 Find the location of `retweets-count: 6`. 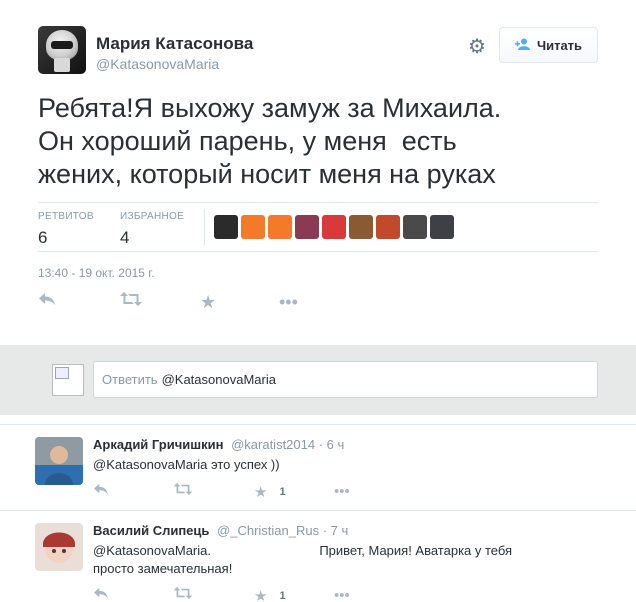

retweets-count: 6 is located at coordinates (43, 237).